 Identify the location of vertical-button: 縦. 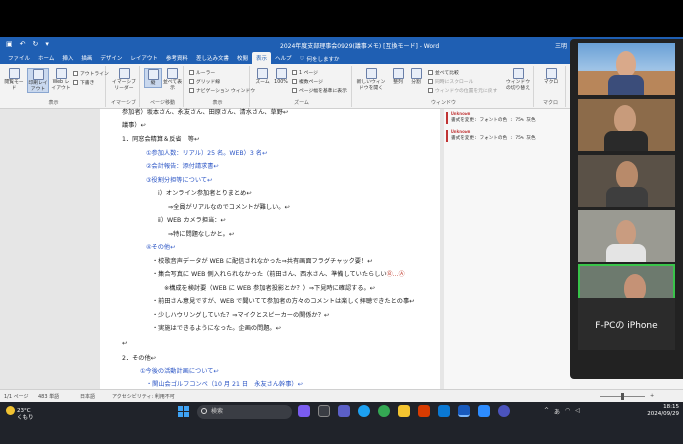
(153, 78).